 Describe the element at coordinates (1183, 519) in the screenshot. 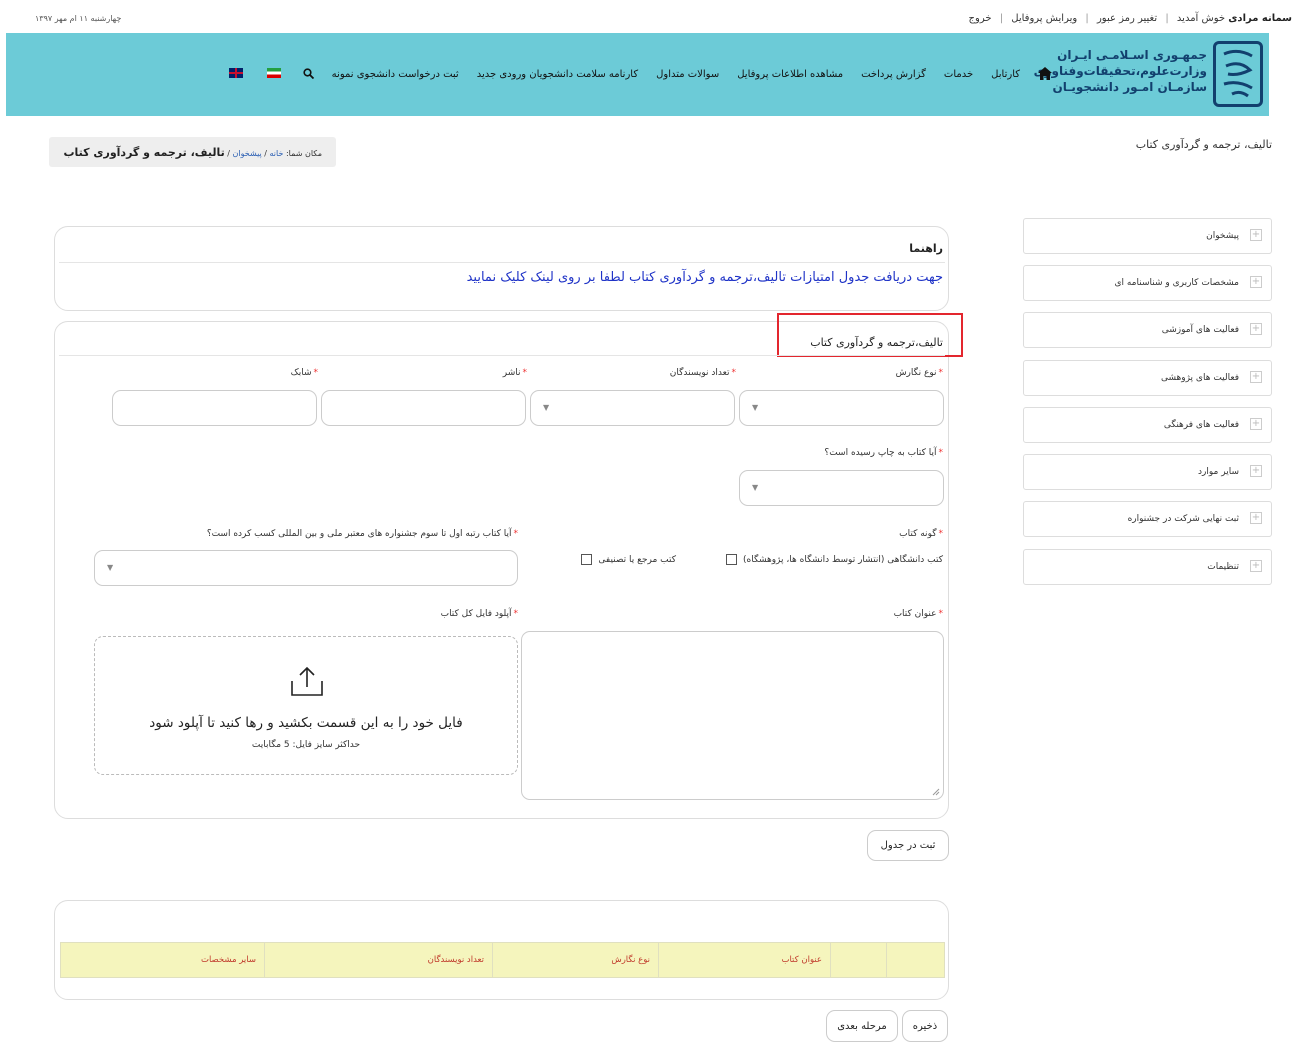

I see `sidebar-item-label: ثبت نهایی شرکت در جشنواره` at that location.